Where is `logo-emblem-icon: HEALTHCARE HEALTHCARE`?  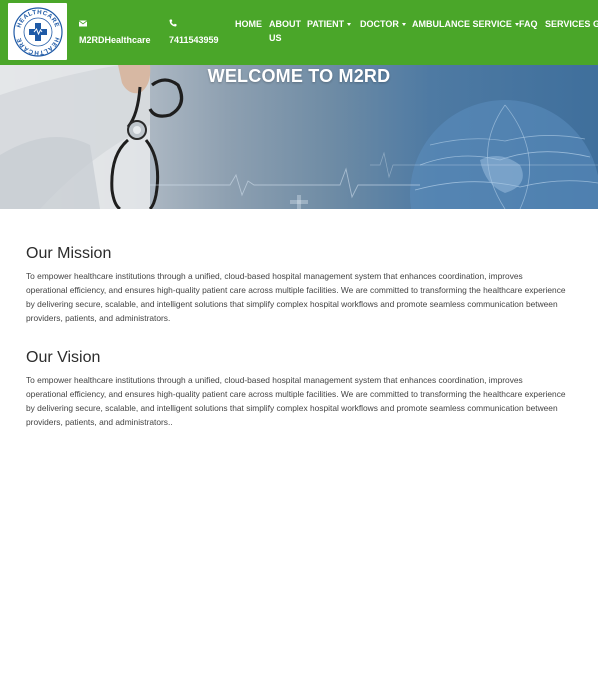
logo-emblem-icon: HEALTHCARE HEALTHCARE is located at coordinates (37, 31).